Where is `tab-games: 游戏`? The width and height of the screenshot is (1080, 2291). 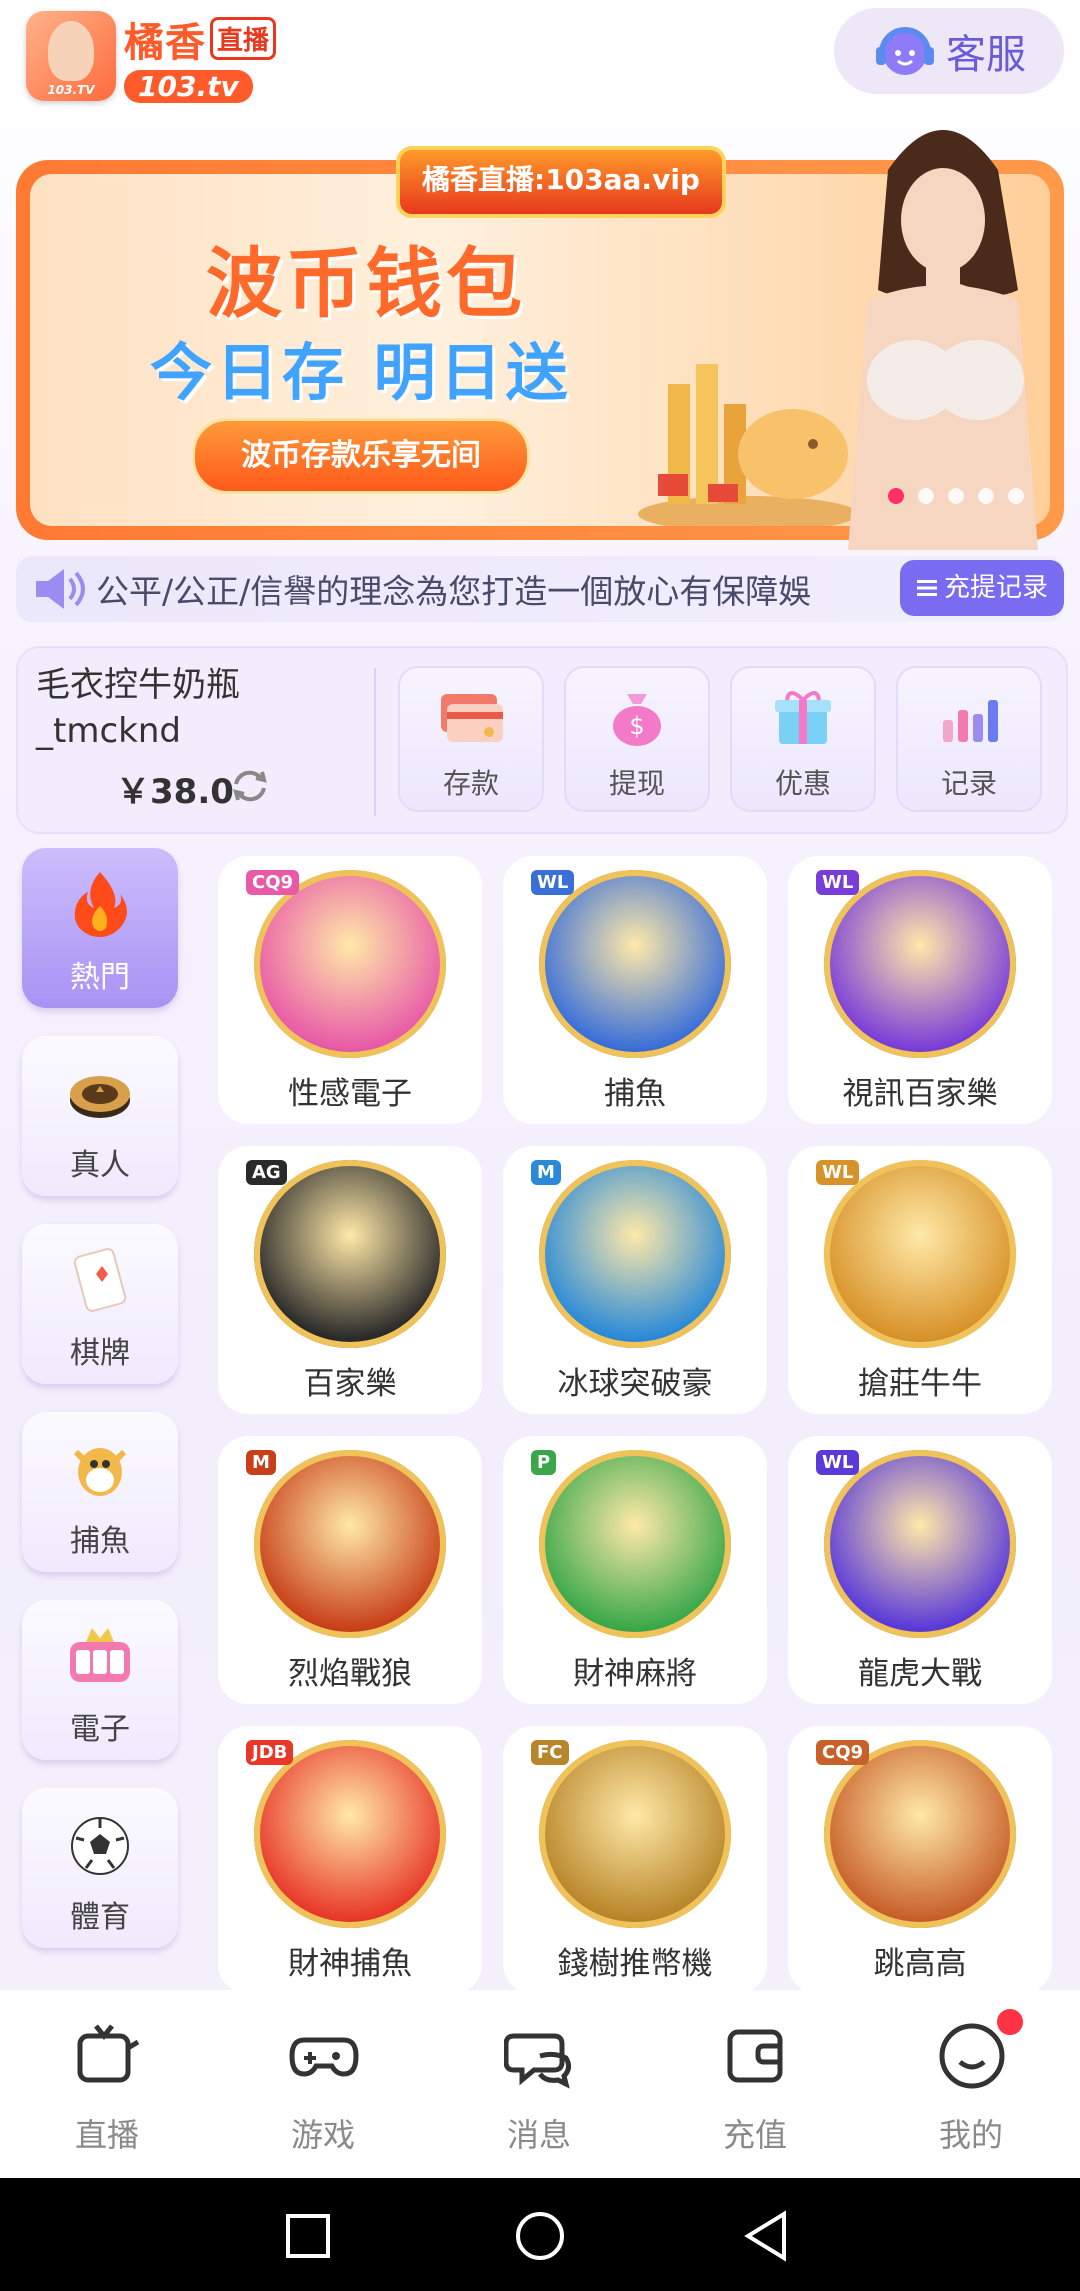 tab-games: 游戏 is located at coordinates (323, 2090).